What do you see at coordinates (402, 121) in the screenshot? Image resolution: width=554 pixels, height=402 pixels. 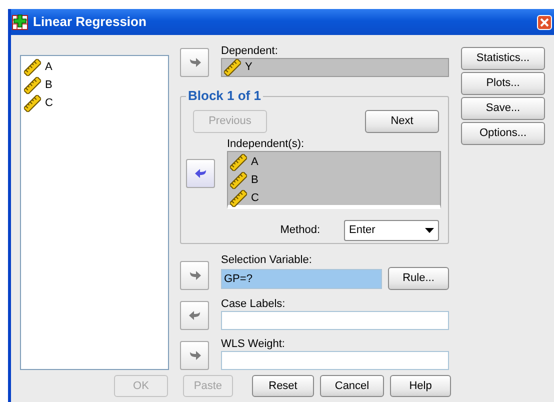 I see `next-button: Next` at bounding box center [402, 121].